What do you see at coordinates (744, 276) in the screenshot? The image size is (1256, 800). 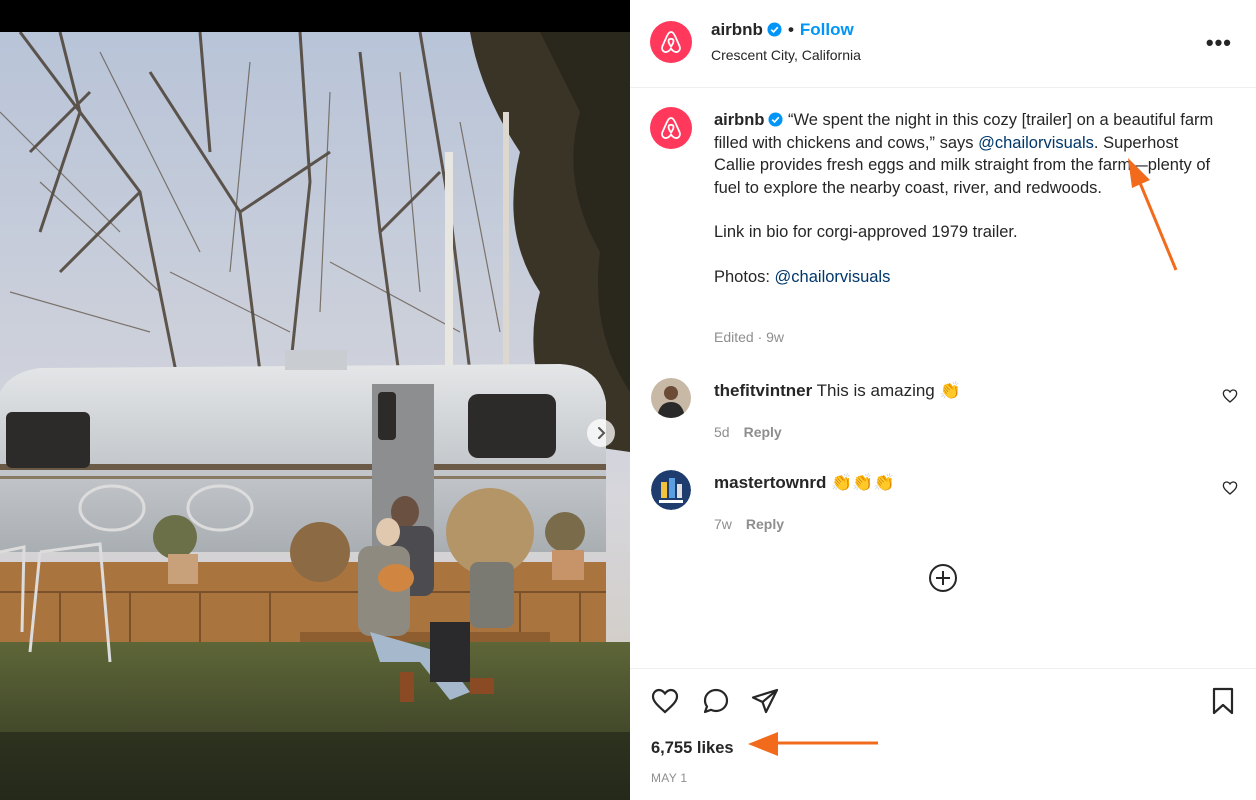 I see `photo-credit-prefix: Photos:` at bounding box center [744, 276].